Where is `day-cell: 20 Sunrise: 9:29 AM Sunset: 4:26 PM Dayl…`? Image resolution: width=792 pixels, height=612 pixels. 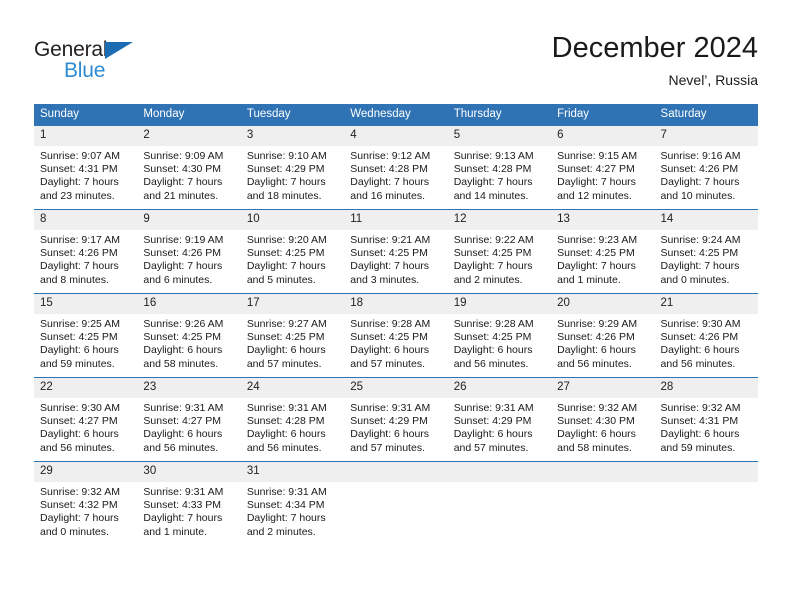 day-cell: 20 Sunrise: 9:29 AM Sunset: 4:26 PM Dayl… is located at coordinates (603, 335).